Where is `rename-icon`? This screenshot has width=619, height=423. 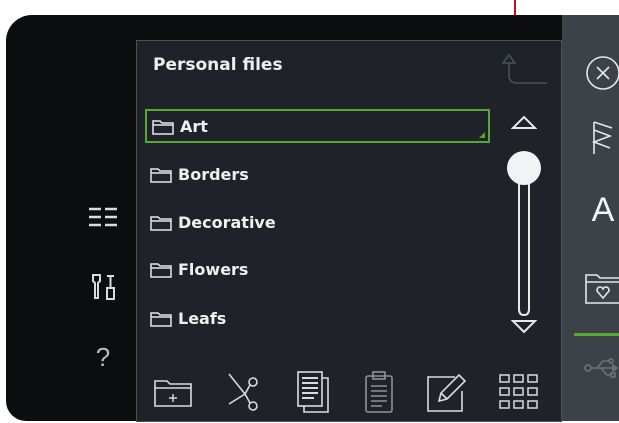
rename-icon is located at coordinates (447, 392).